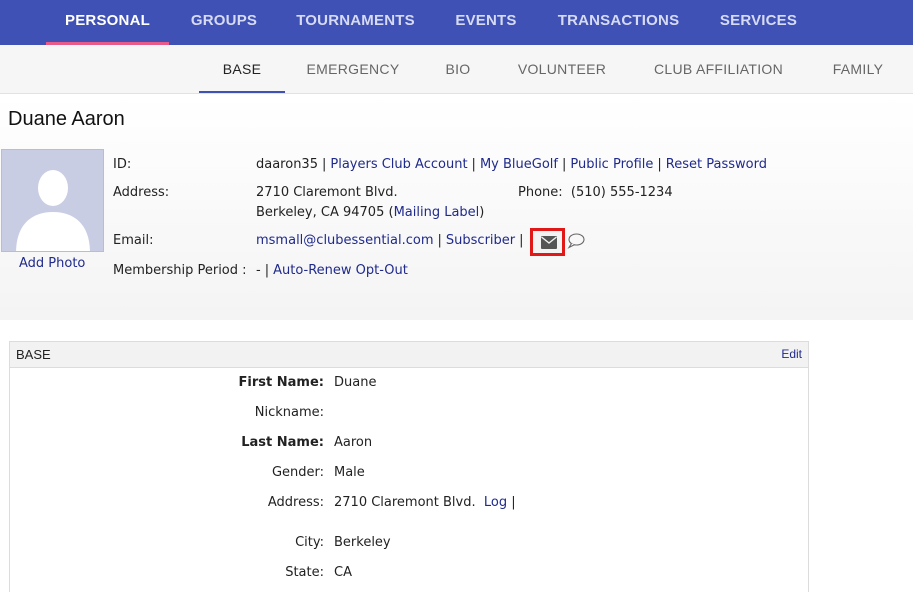  Describe the element at coordinates (405, 502) in the screenshot. I see `field-value: 2710 Claremont Blvd.` at that location.